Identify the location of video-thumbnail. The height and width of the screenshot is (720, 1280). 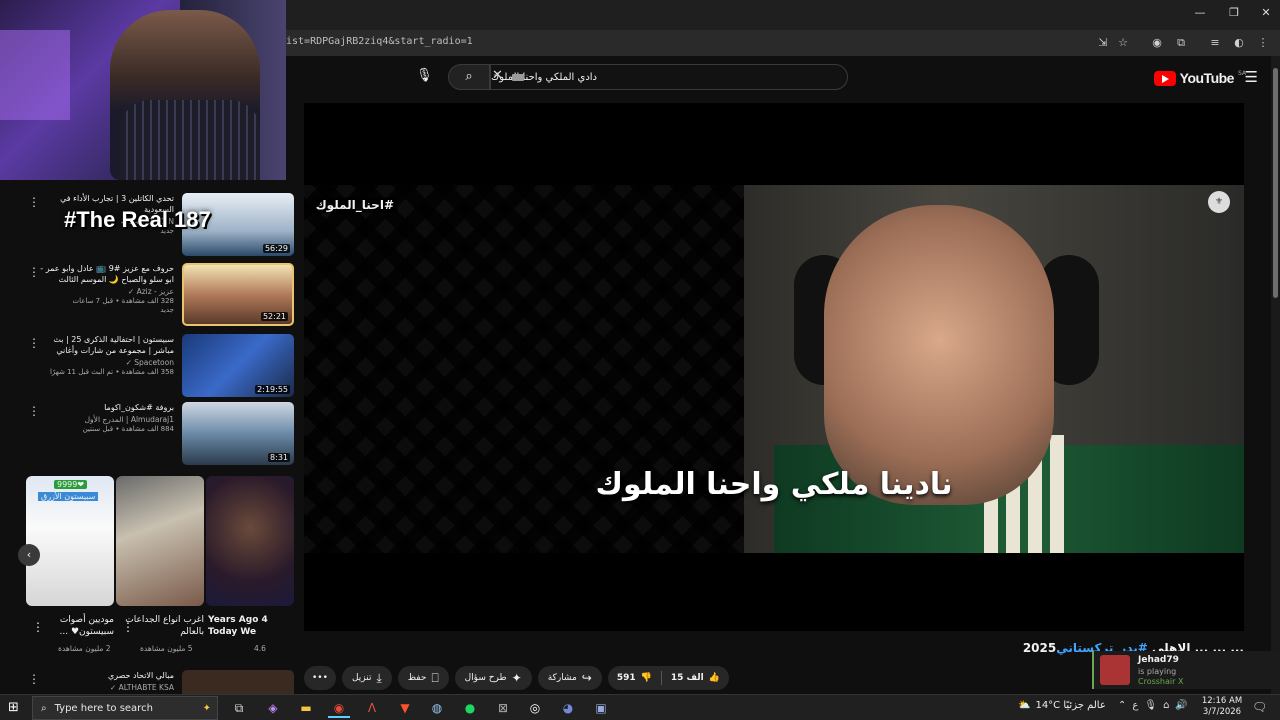
(238, 682).